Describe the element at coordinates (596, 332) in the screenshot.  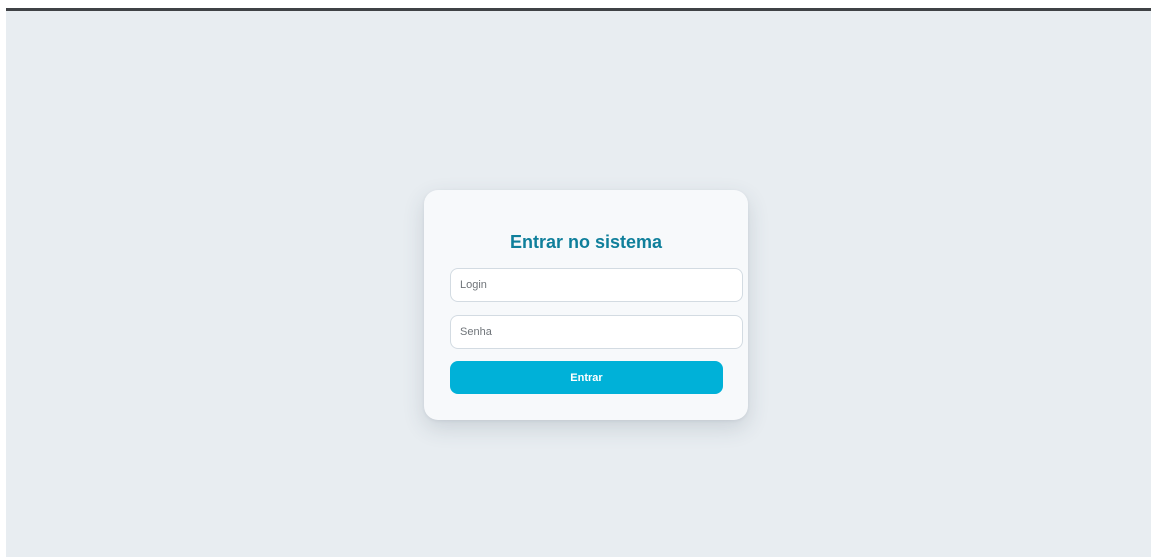
I see `password-input` at that location.